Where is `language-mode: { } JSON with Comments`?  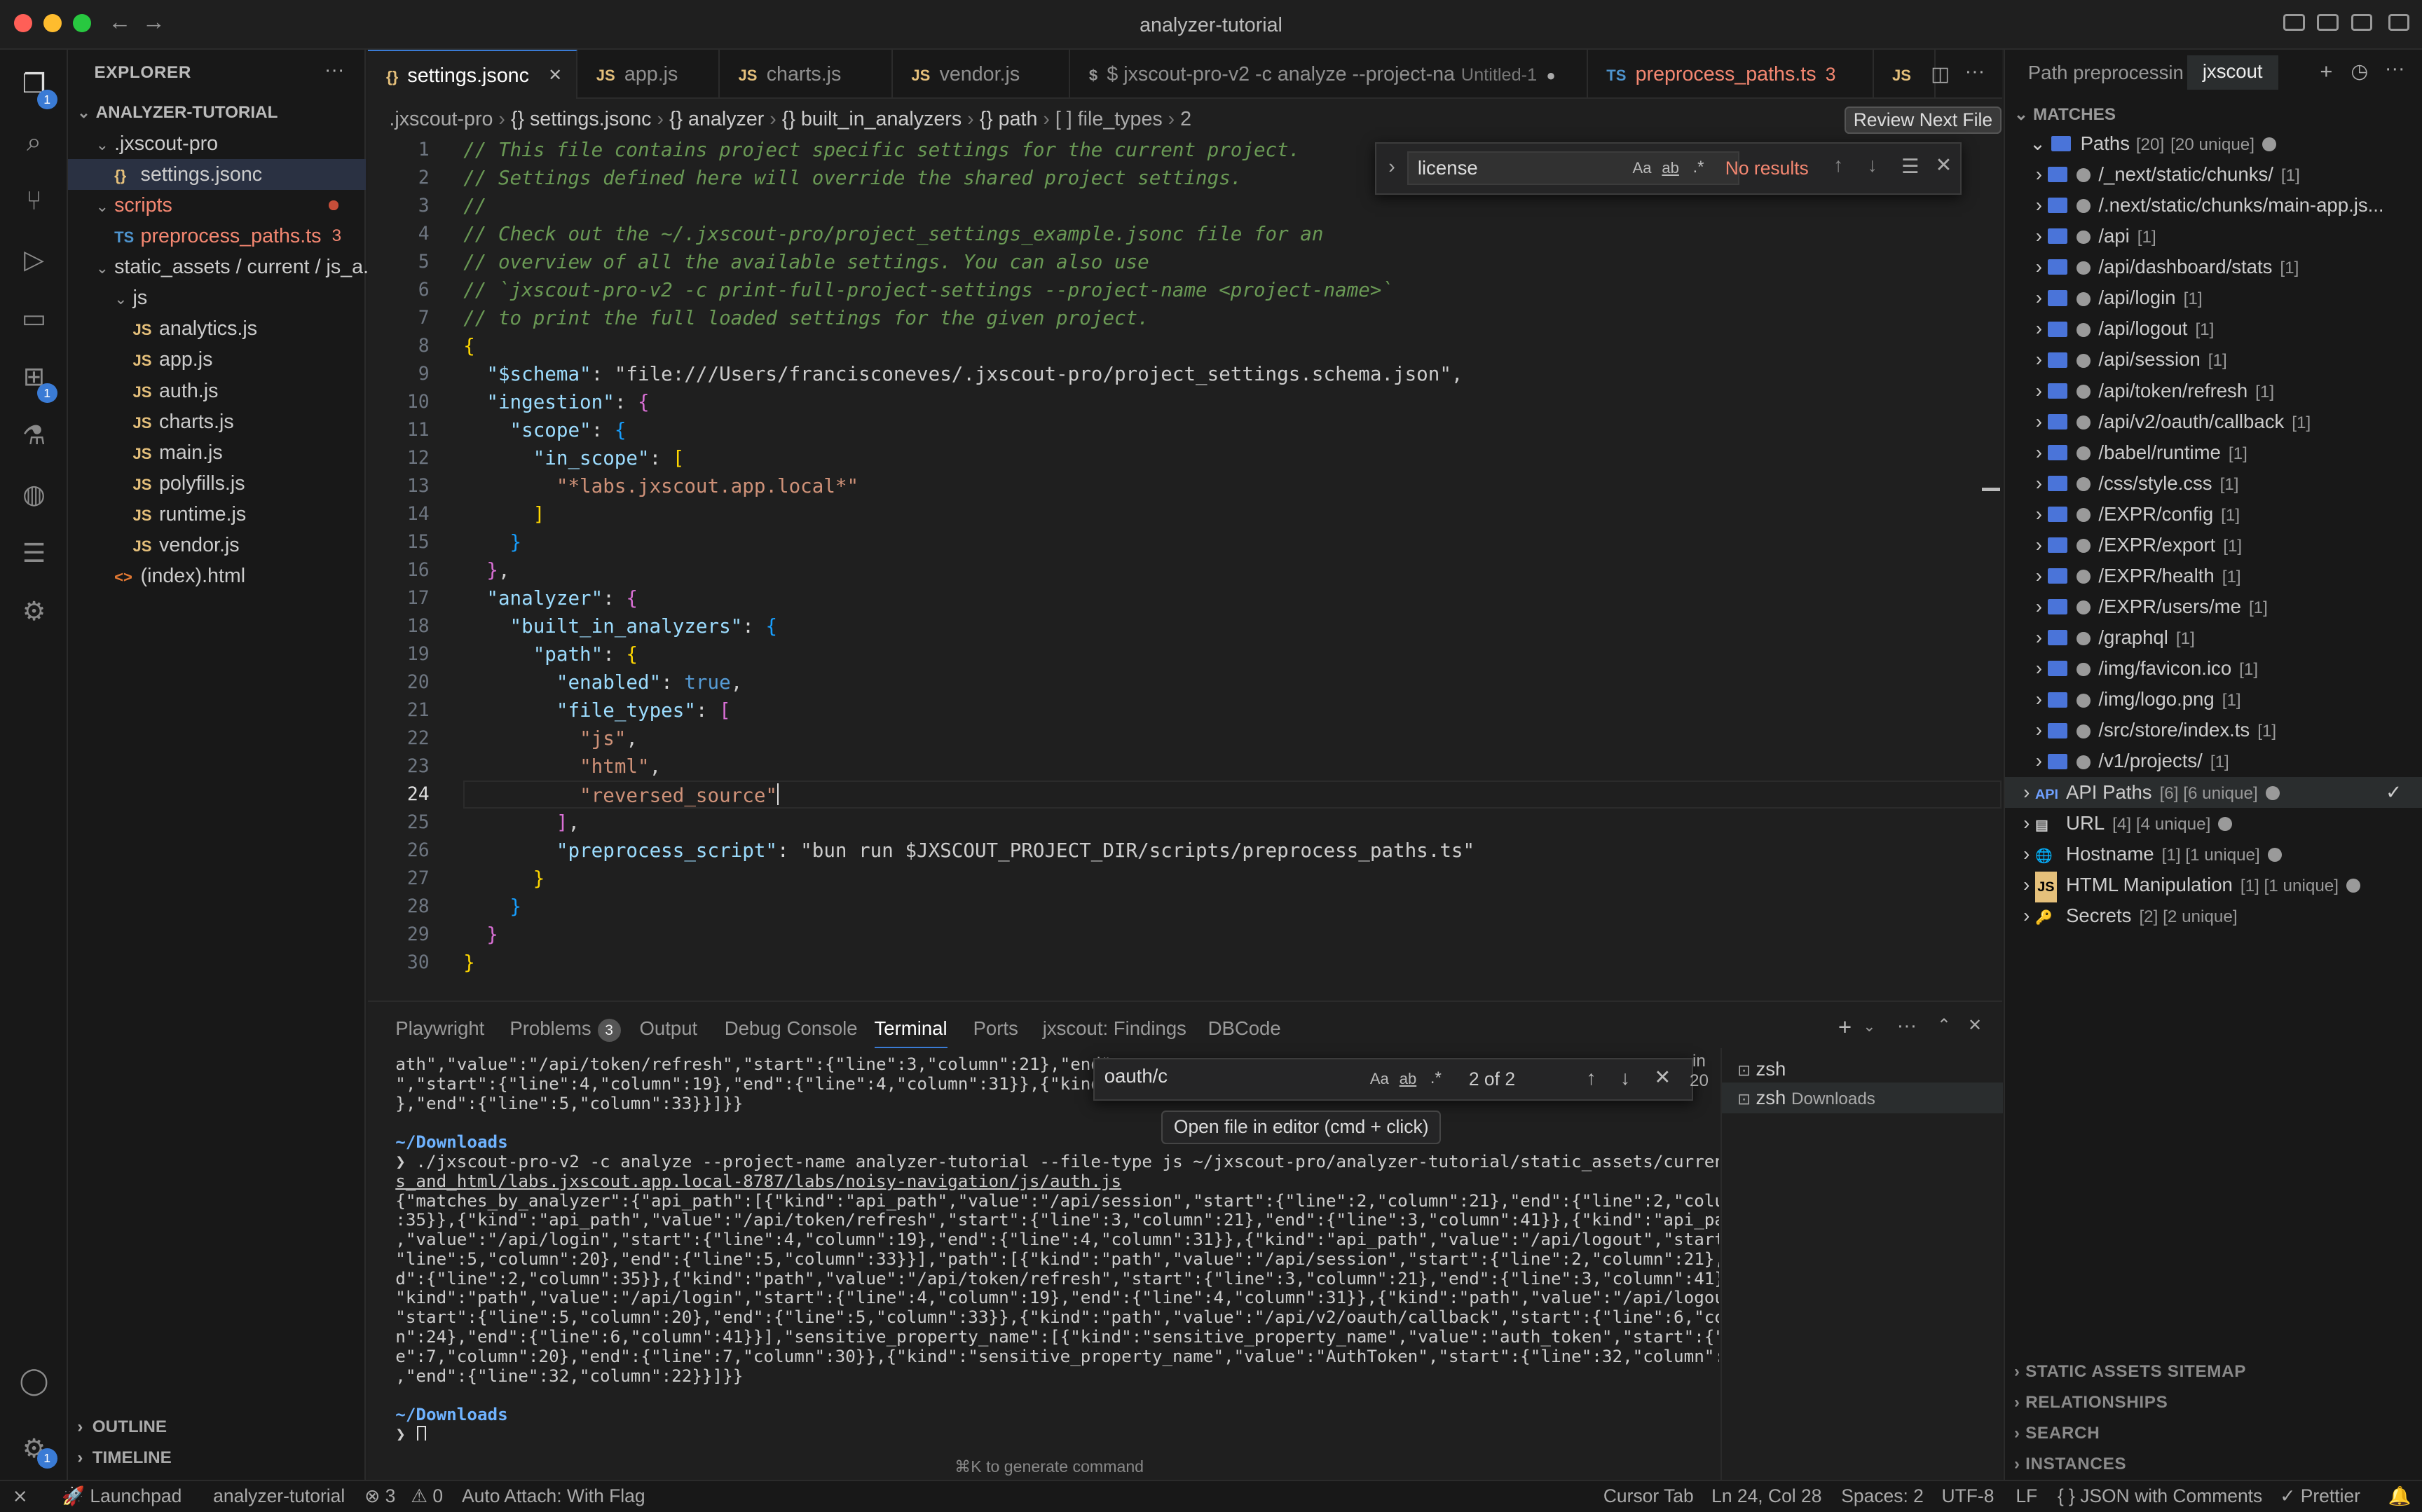 language-mode: { } JSON with Comments is located at coordinates (2160, 1496).